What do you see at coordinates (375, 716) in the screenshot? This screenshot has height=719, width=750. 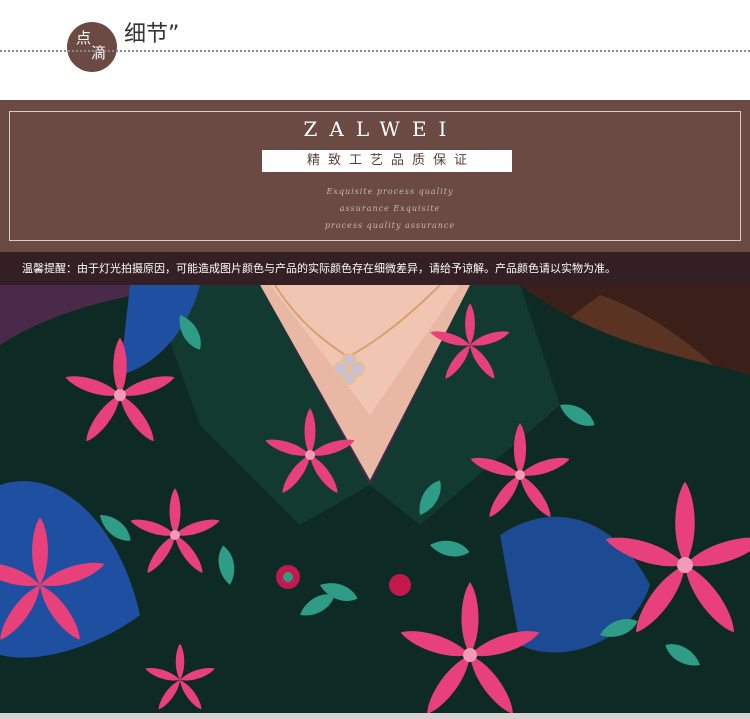 I see `bottom-edge` at bounding box center [375, 716].